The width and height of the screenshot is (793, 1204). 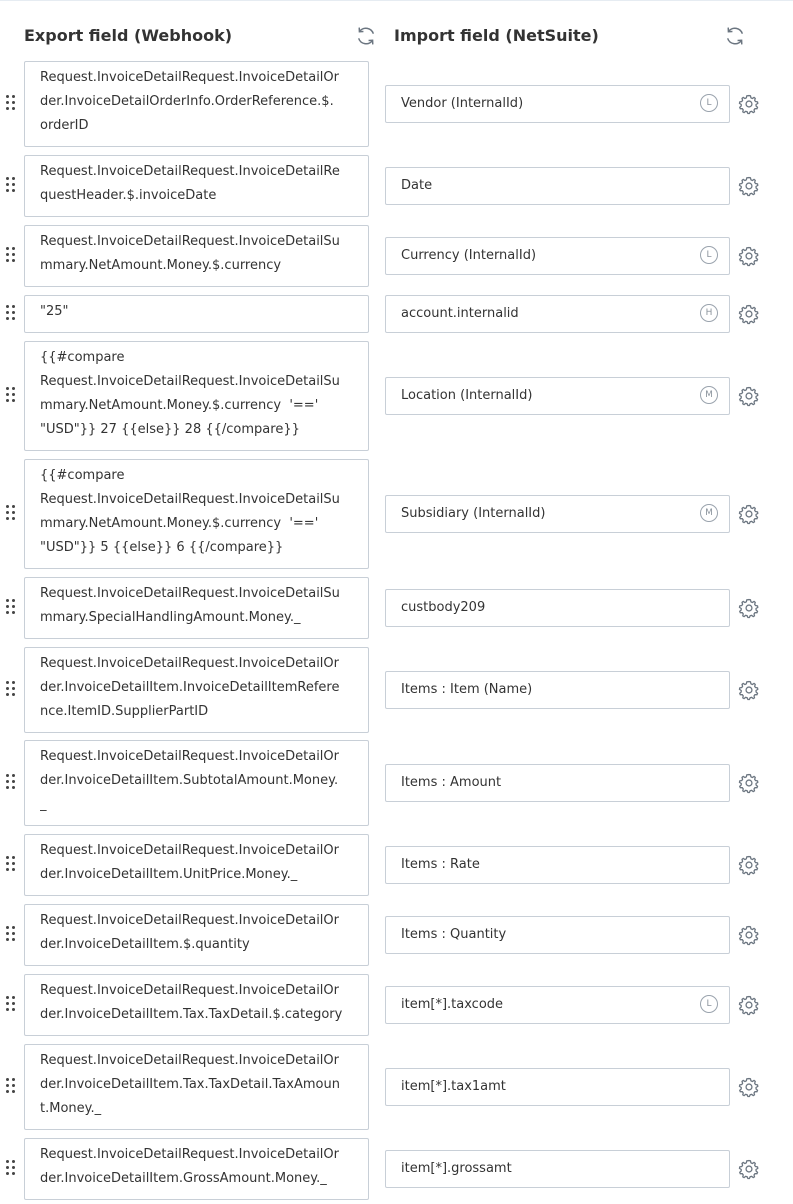 I want to click on import-field-input: custbody209, so click(x=557, y=608).